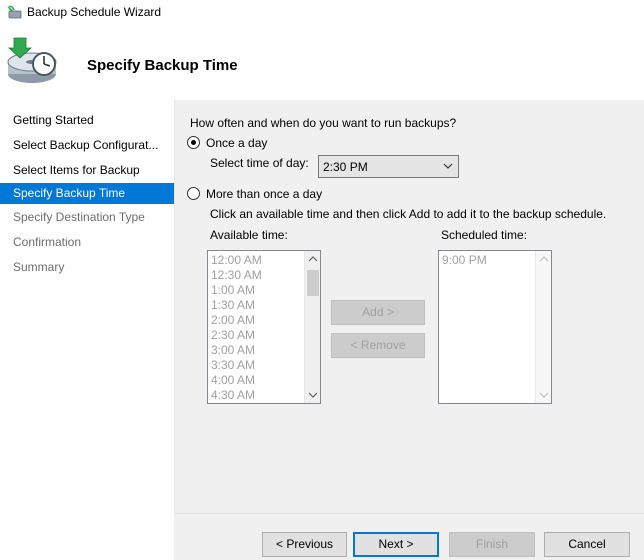 The width and height of the screenshot is (644, 560). I want to click on backup-clock-icon, so click(32, 60).